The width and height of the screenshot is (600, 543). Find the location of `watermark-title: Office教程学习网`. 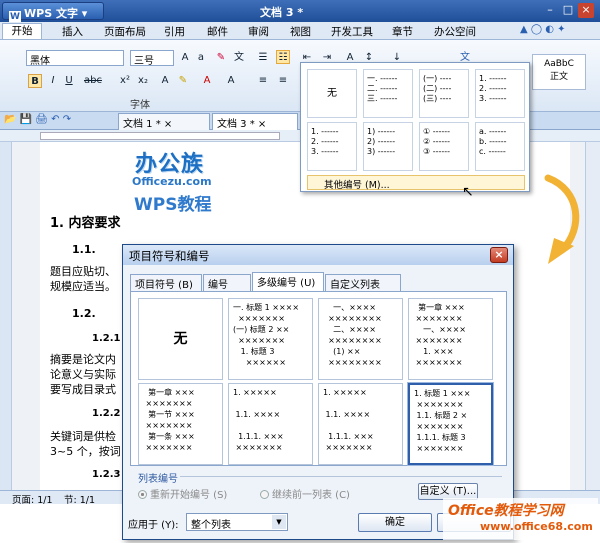

watermark-title: Office教程学习网 is located at coordinates (506, 511).